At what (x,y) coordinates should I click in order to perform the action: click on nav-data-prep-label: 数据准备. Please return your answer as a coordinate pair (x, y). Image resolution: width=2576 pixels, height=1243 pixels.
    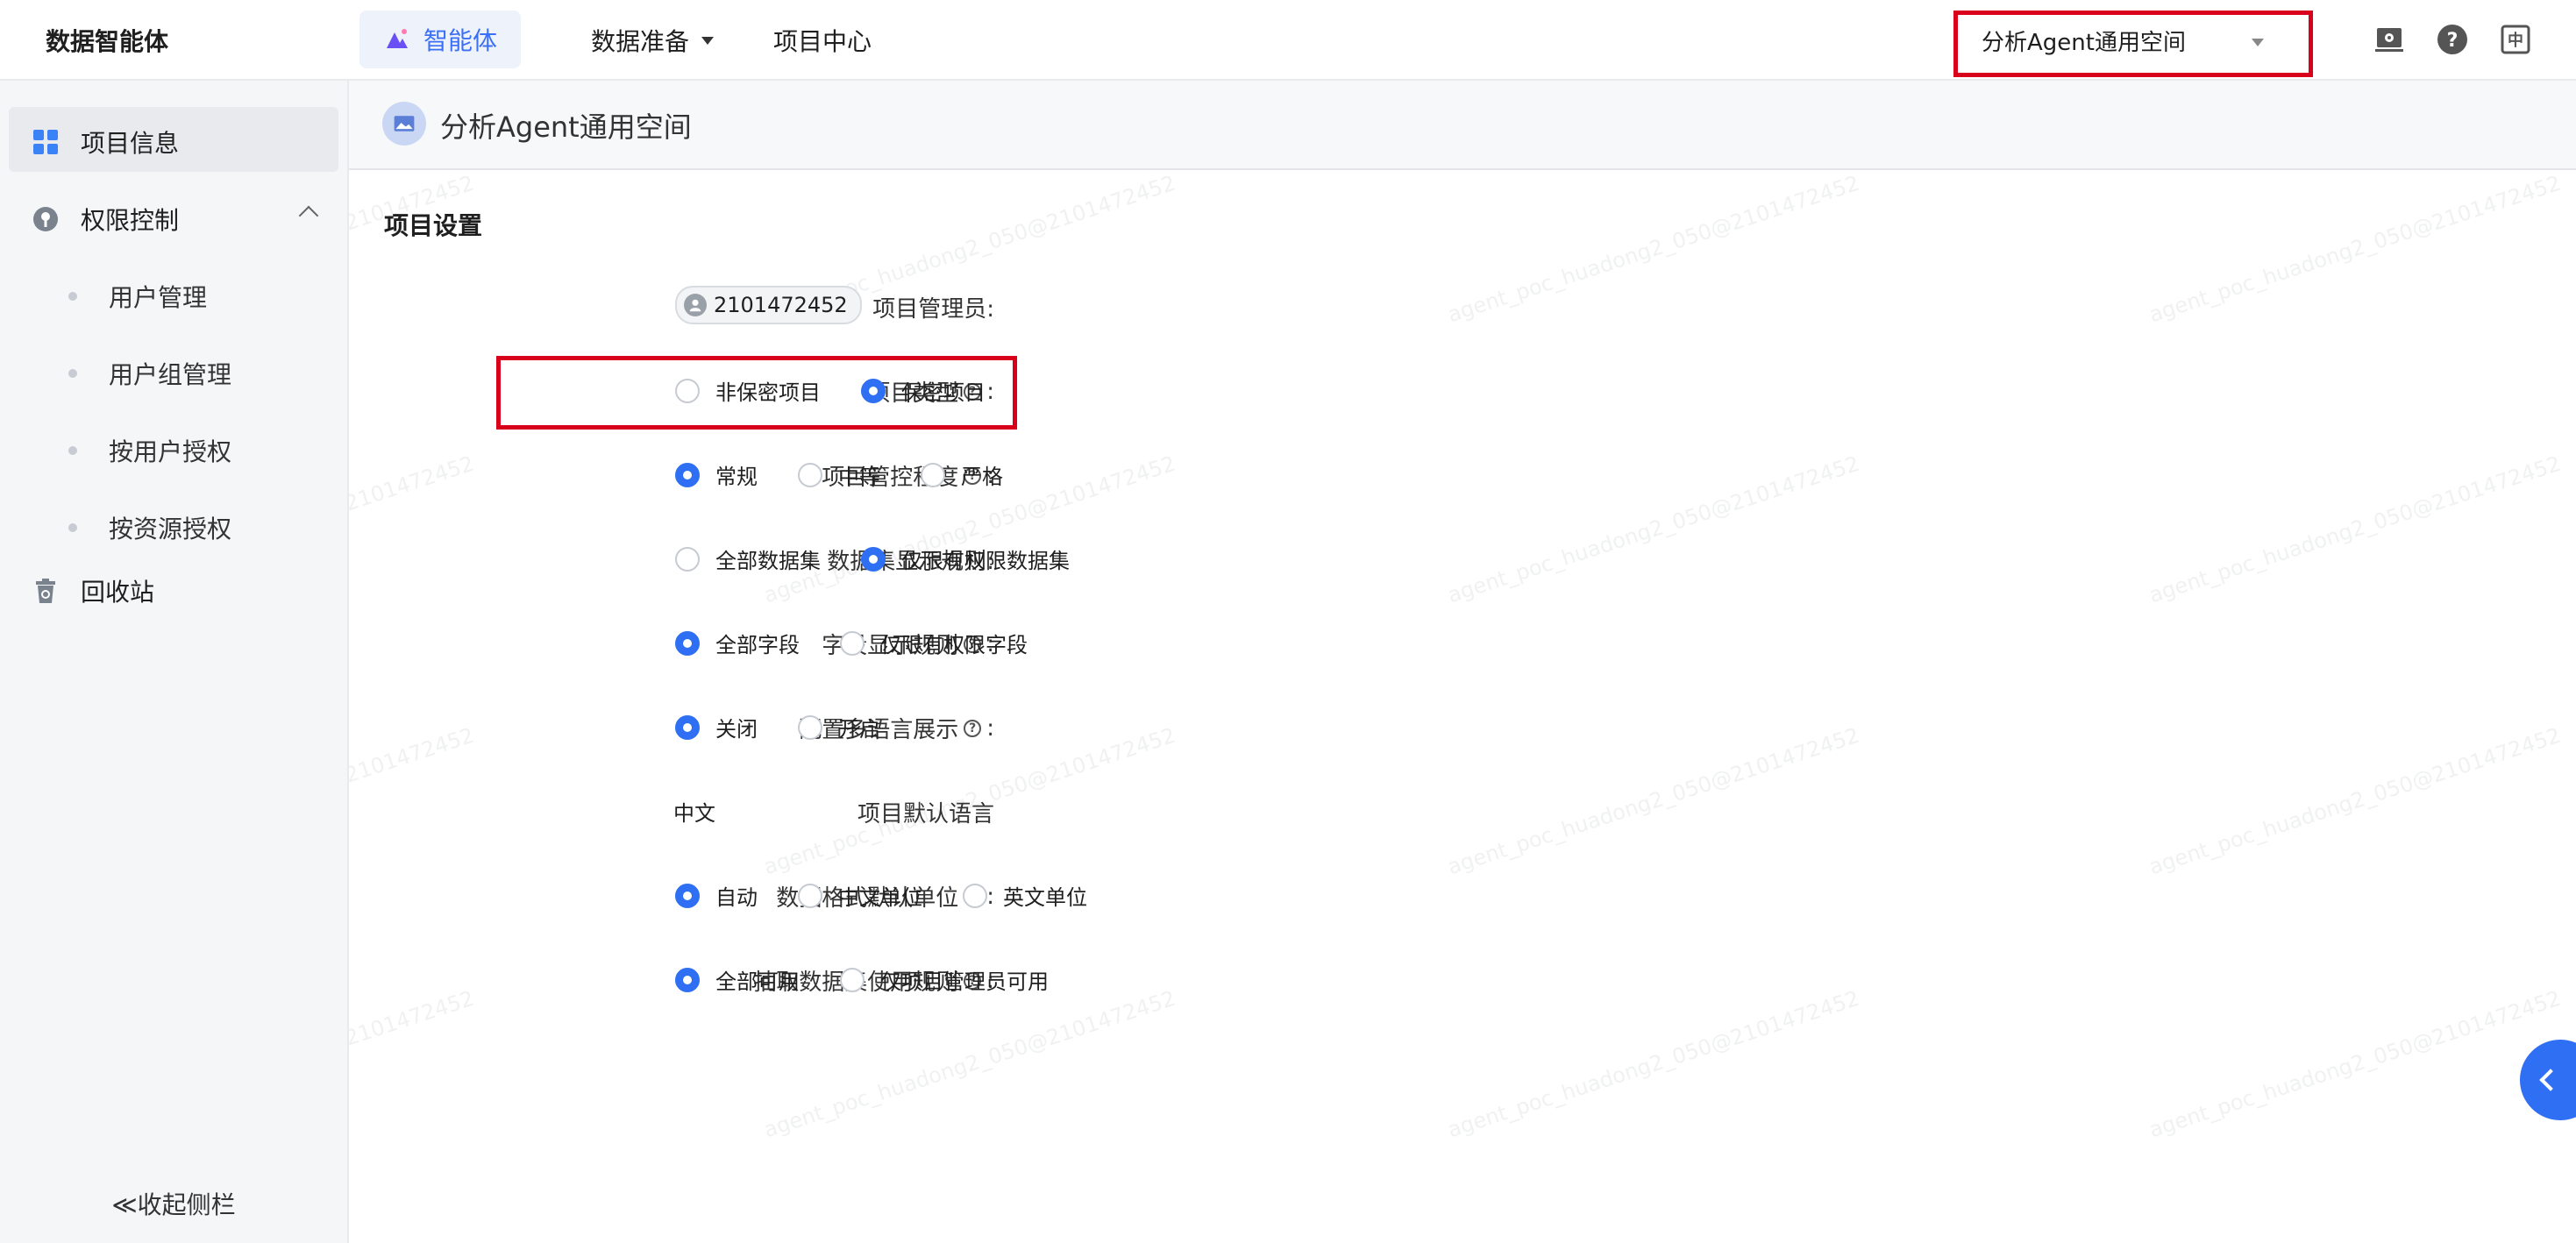
    Looking at the image, I should click on (640, 41).